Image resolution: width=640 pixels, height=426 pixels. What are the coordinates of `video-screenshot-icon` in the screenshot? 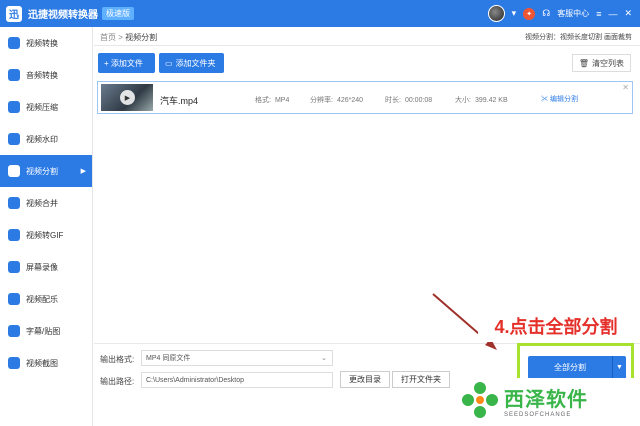 It's located at (14, 363).